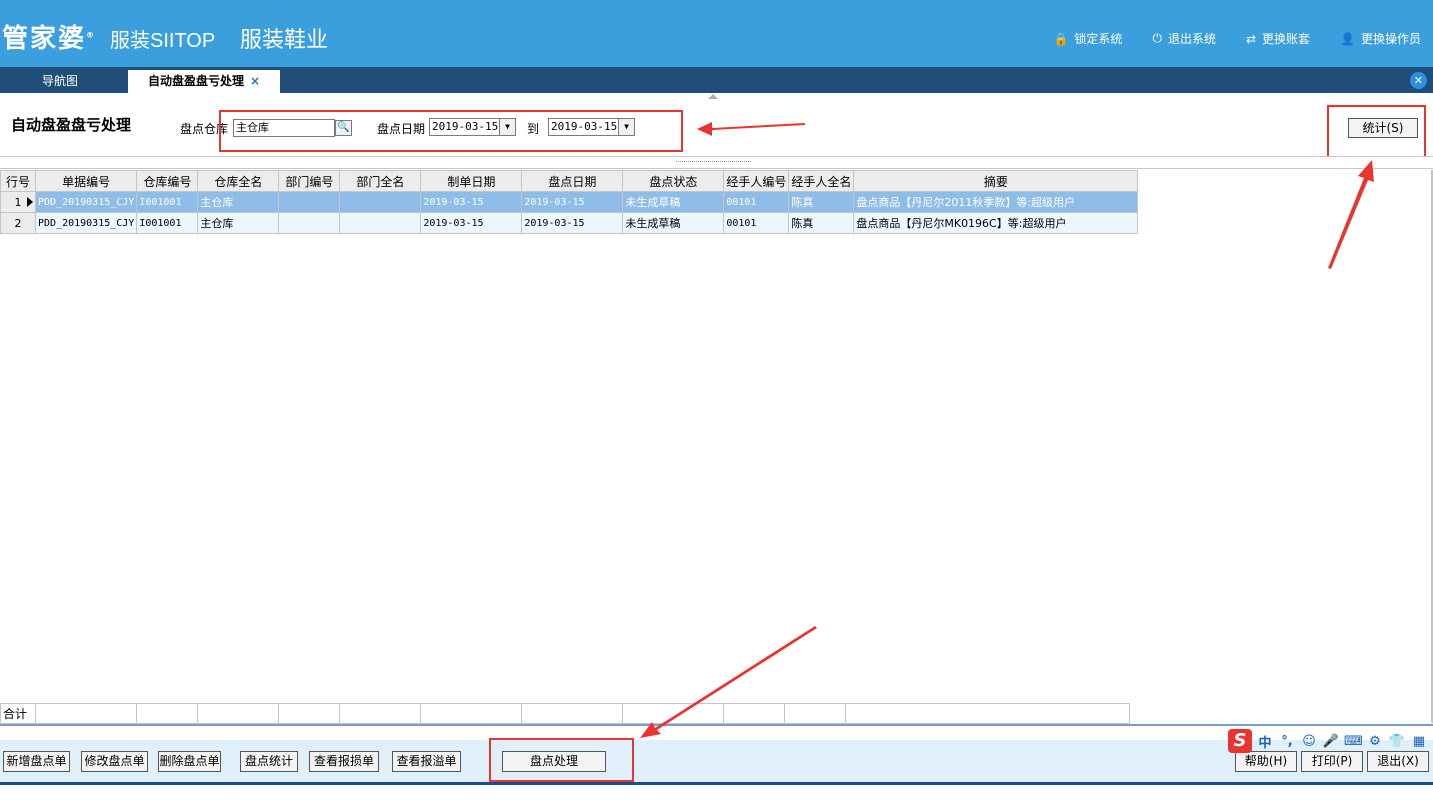 This screenshot has width=1433, height=800. I want to click on microphone-icon: 🎤, so click(1331, 741).